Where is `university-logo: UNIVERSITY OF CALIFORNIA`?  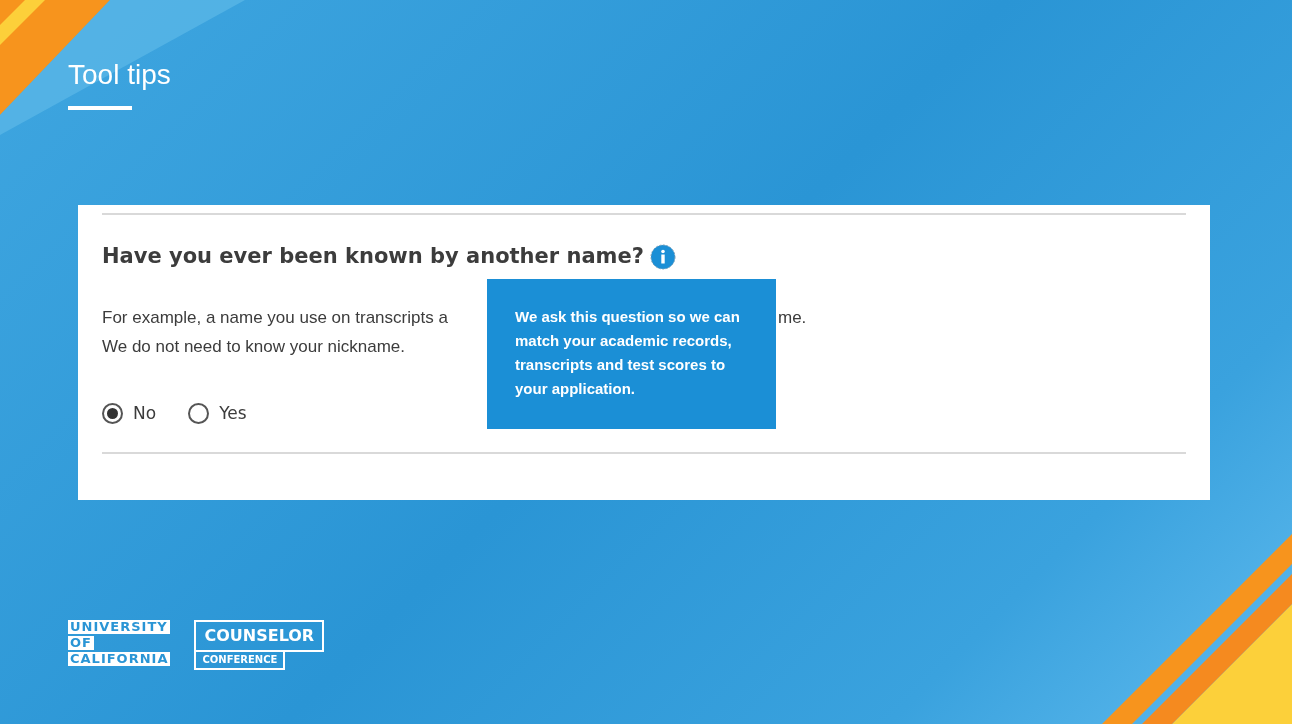
university-logo: UNIVERSITY OF CALIFORNIA is located at coordinates (119, 643).